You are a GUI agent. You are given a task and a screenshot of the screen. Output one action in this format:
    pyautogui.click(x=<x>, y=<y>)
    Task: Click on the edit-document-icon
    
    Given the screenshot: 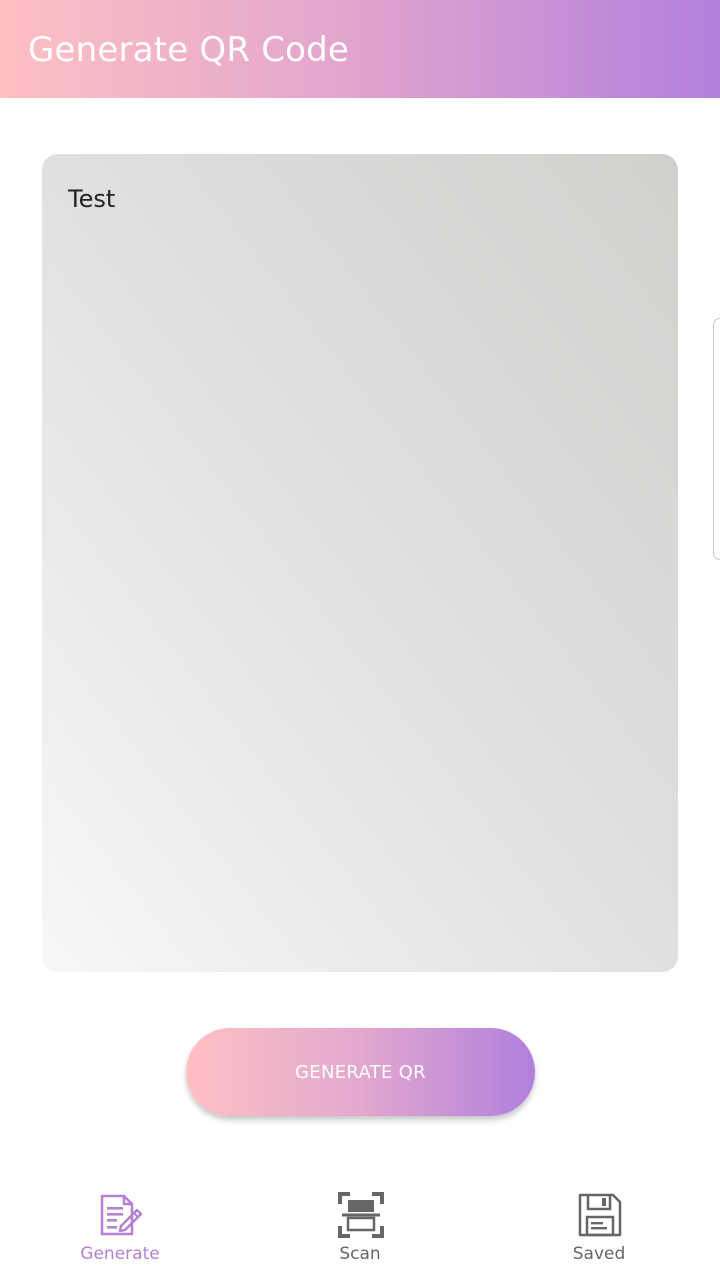 What is the action you would take?
    pyautogui.click(x=121, y=1215)
    